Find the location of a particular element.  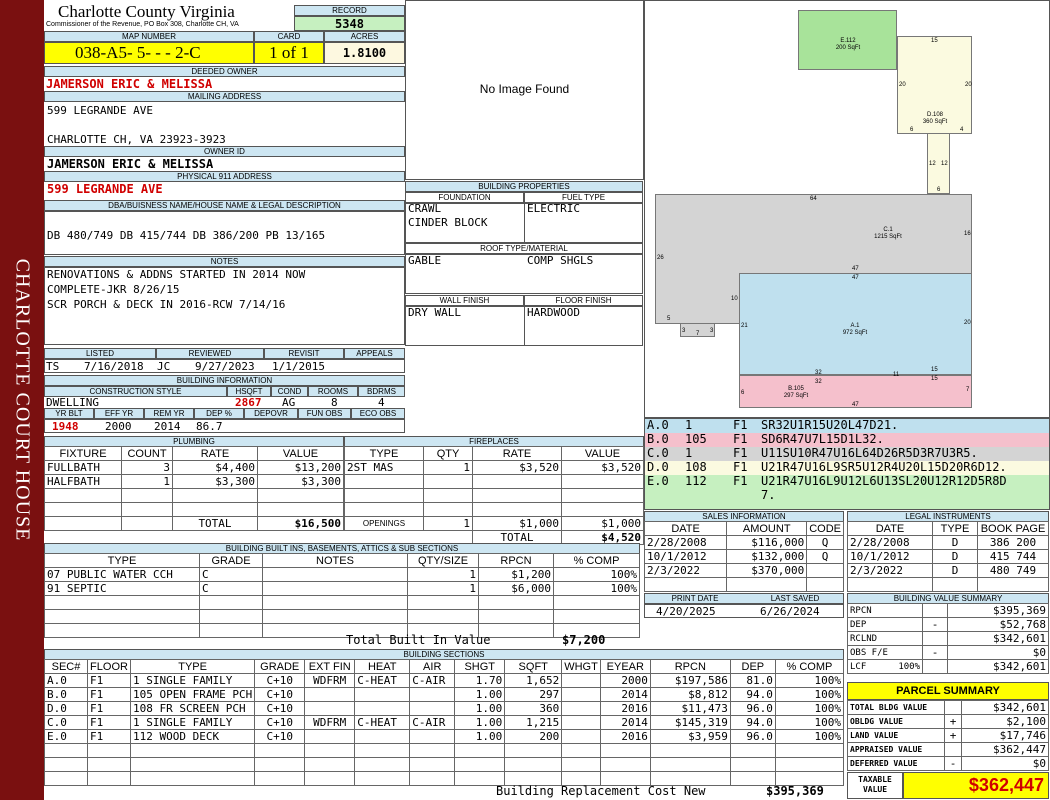

dim: 20 is located at coordinates (967, 323).